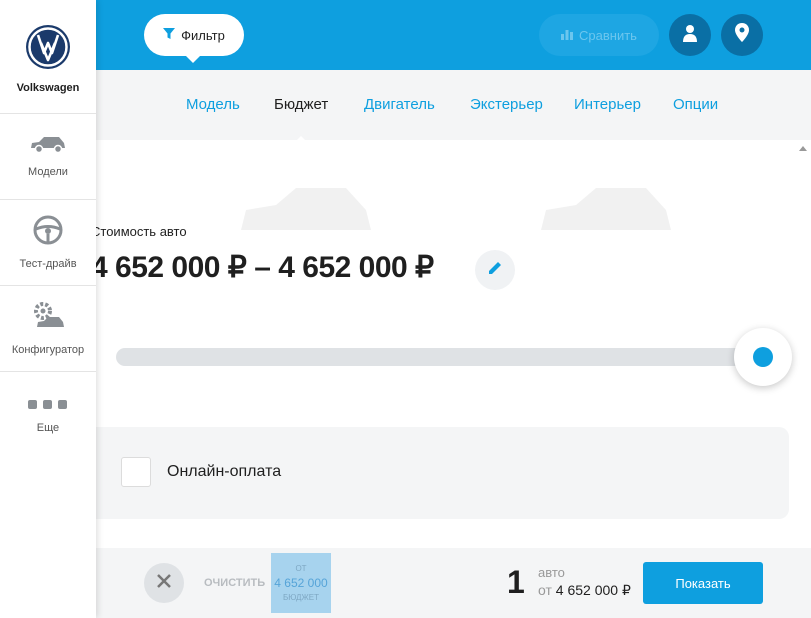 Image resolution: width=811 pixels, height=618 pixels. What do you see at coordinates (48, 264) in the screenshot?
I see `sidebar-item-label: Тест-драйв` at bounding box center [48, 264].